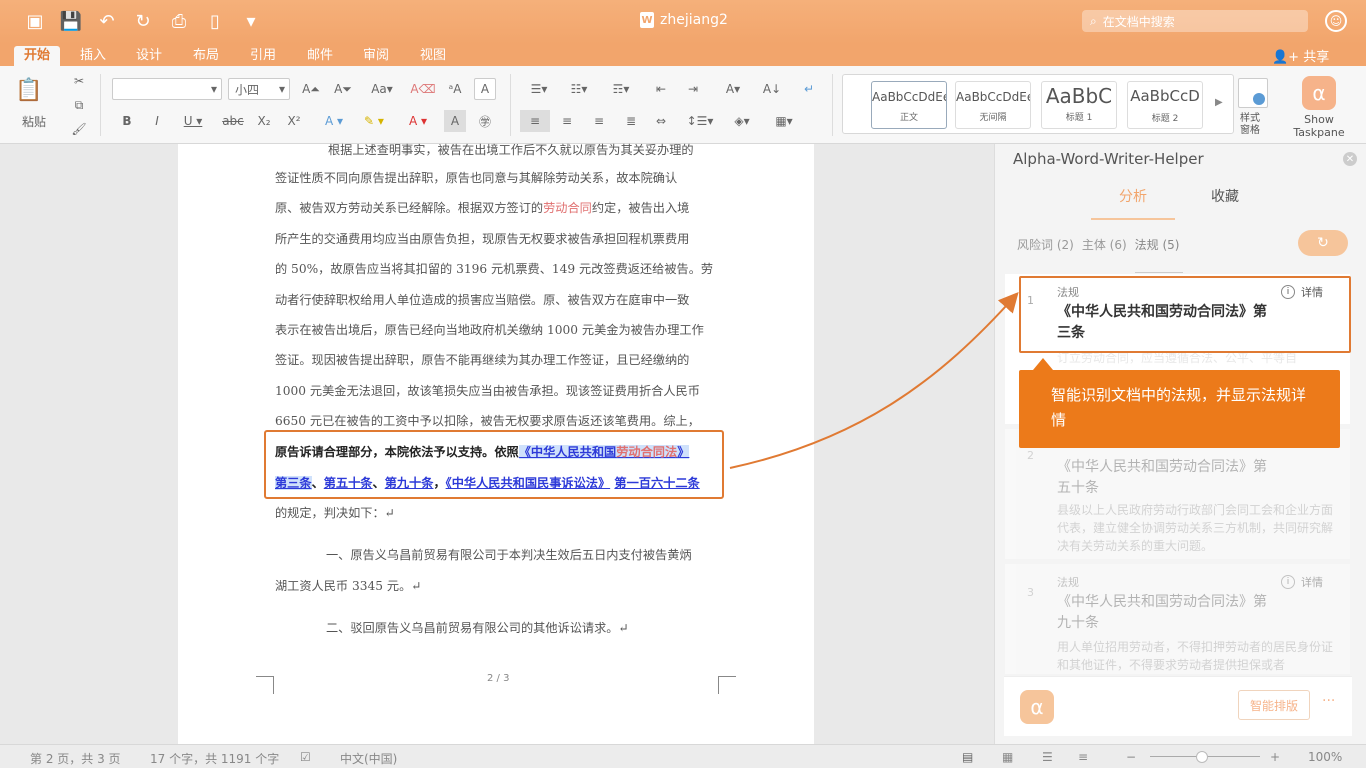 This screenshot has width=1366, height=768. I want to click on clear-format-icon: A⌫, so click(423, 89).